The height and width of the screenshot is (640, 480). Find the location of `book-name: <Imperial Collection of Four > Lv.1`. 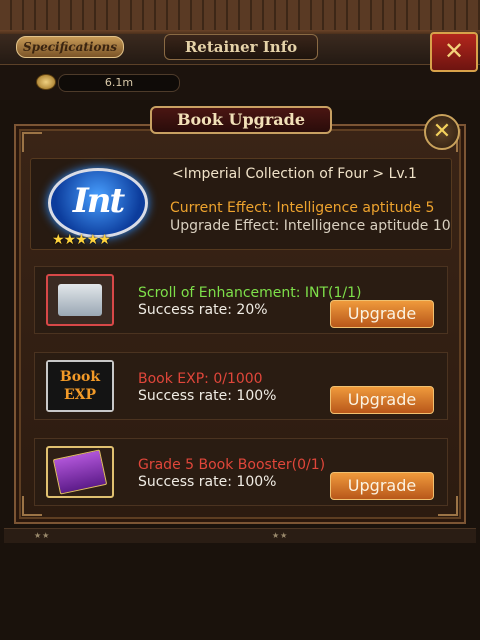

book-name: <Imperial Collection of Four > Lv.1 is located at coordinates (294, 174).